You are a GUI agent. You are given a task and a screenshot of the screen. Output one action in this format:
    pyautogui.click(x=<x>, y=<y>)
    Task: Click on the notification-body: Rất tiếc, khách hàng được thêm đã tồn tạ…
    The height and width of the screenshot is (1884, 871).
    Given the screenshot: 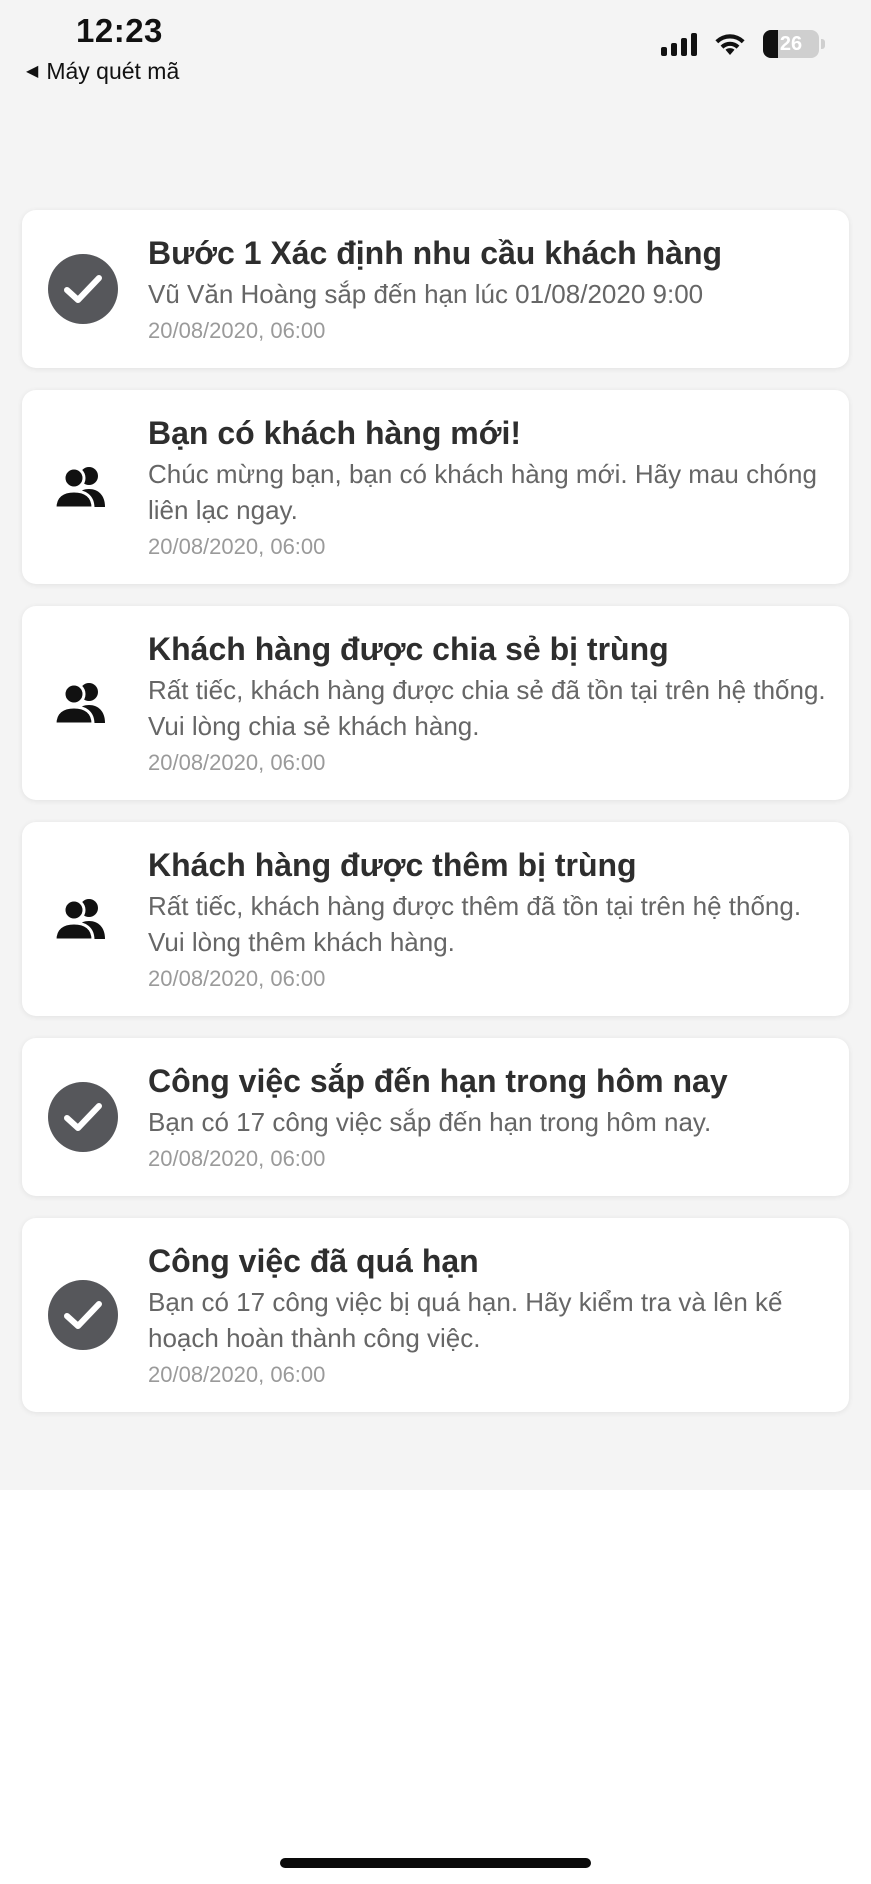 What is the action you would take?
    pyautogui.click(x=475, y=924)
    